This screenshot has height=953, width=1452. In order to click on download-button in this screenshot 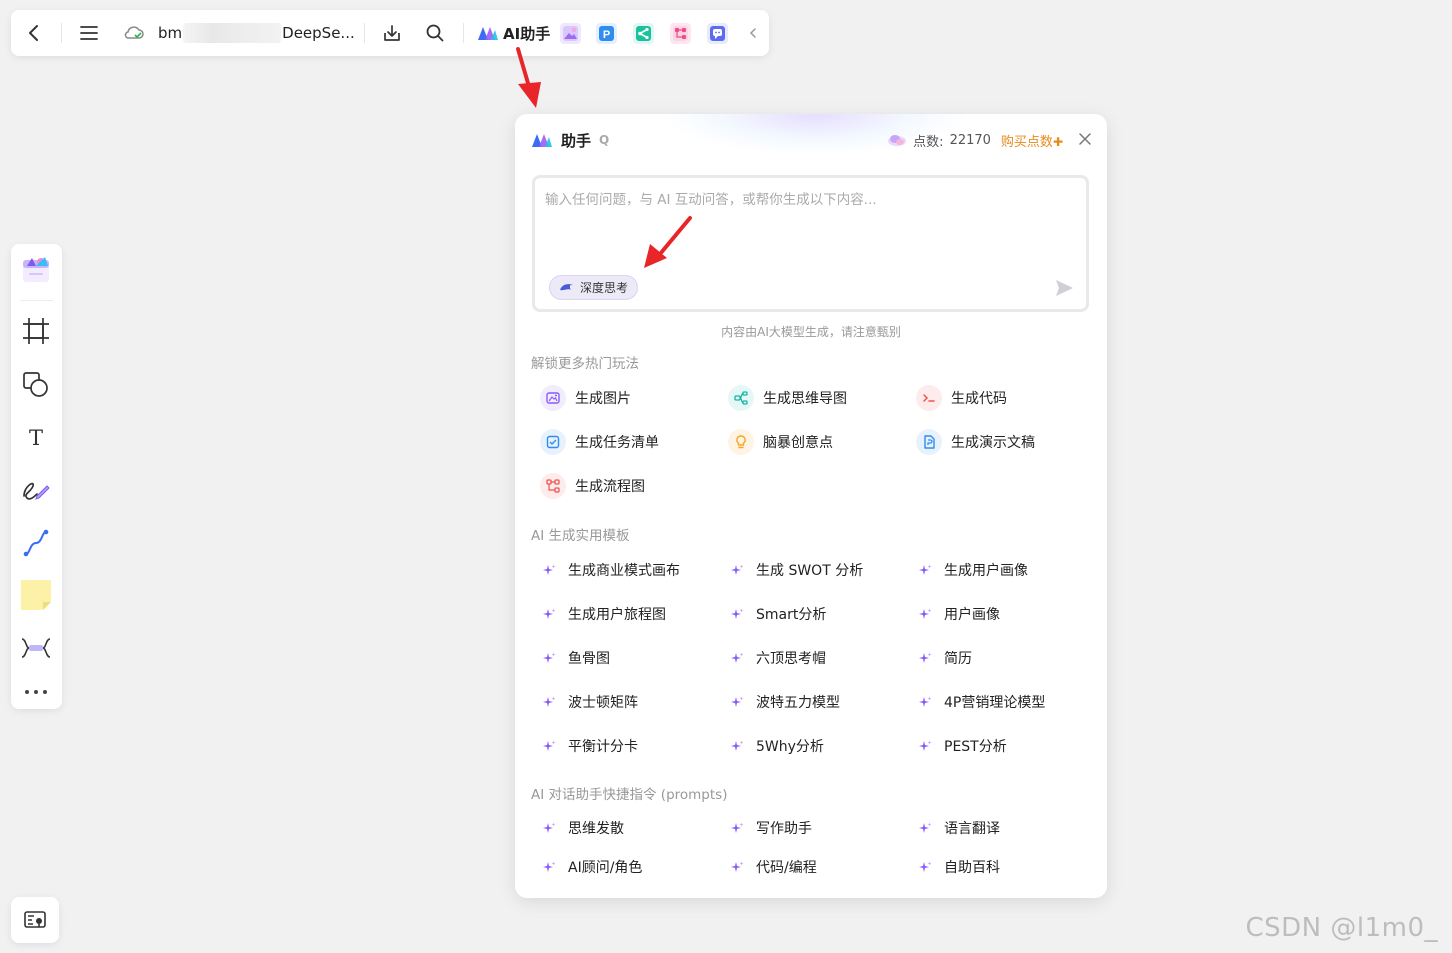, I will do `click(392, 33)`.